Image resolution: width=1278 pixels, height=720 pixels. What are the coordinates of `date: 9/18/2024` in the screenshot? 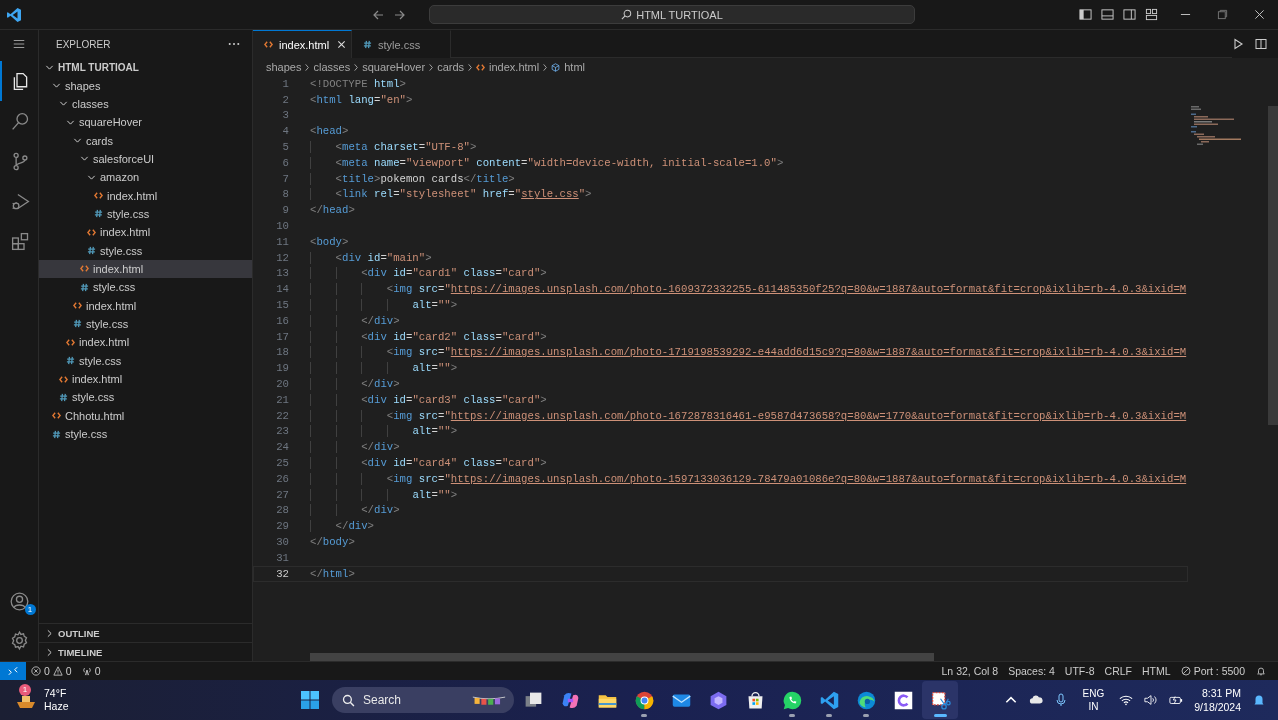 It's located at (1217, 707).